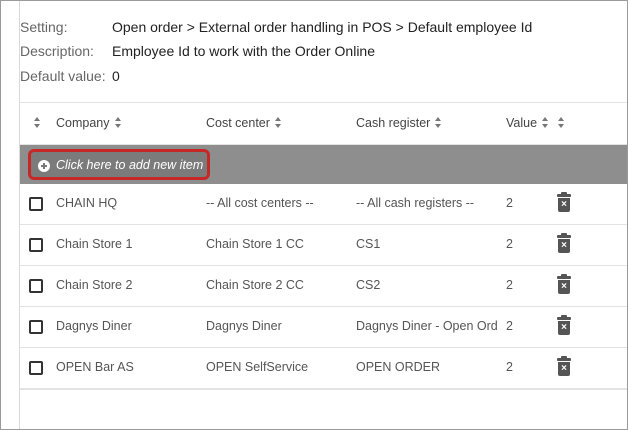  I want to click on cell-company: OPEN Bar AS, so click(95, 367).